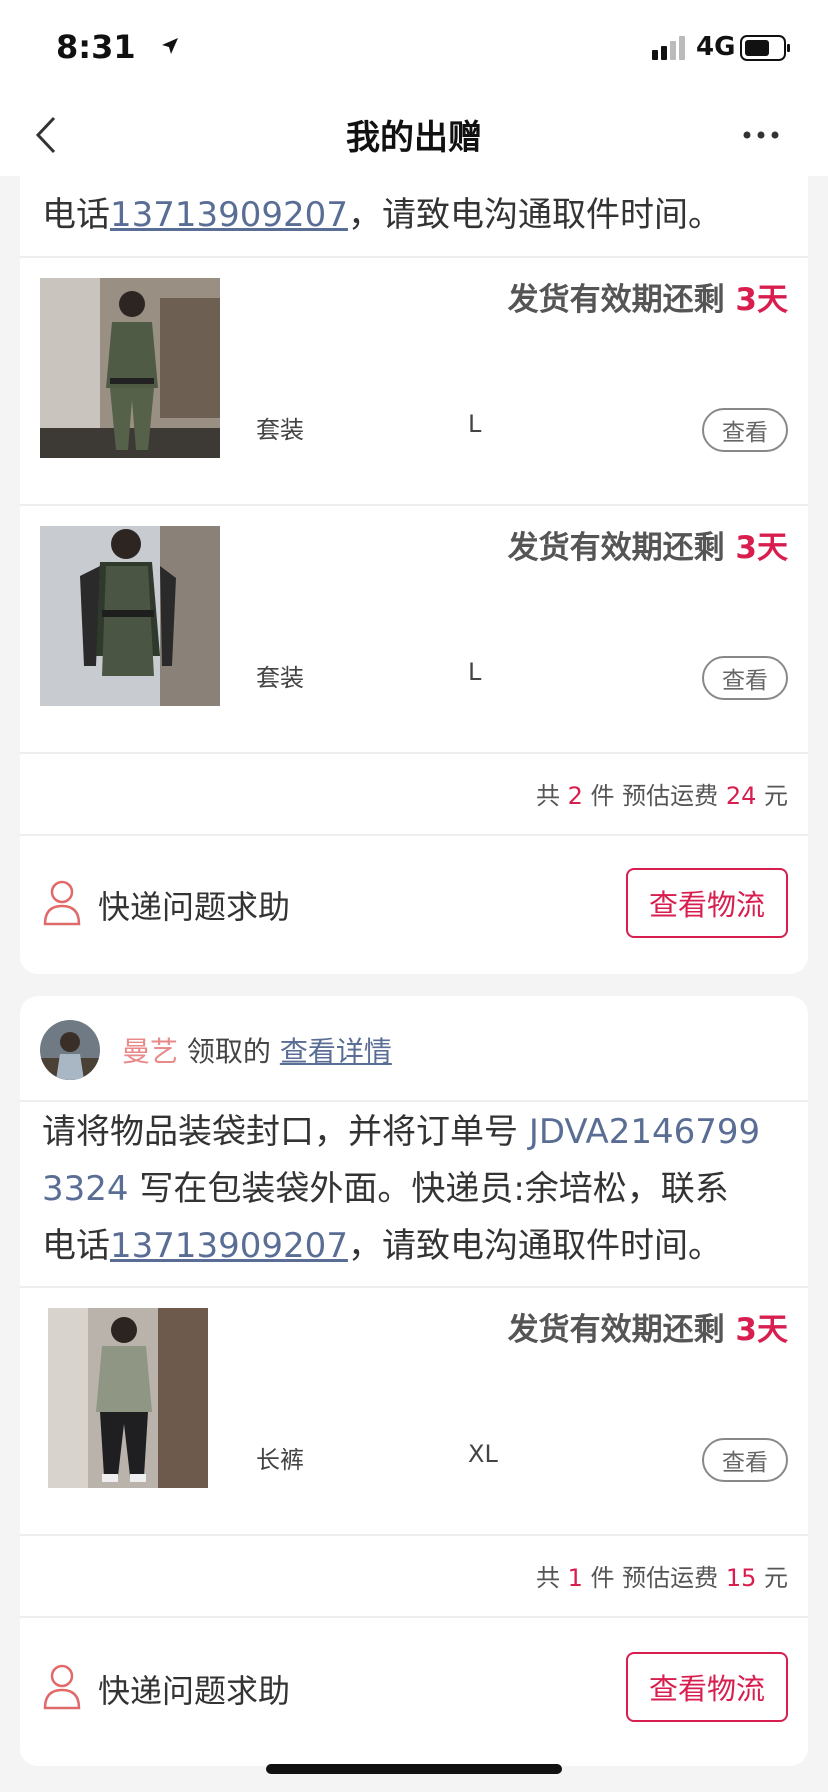  I want to click on avatar, so click(70, 1050).